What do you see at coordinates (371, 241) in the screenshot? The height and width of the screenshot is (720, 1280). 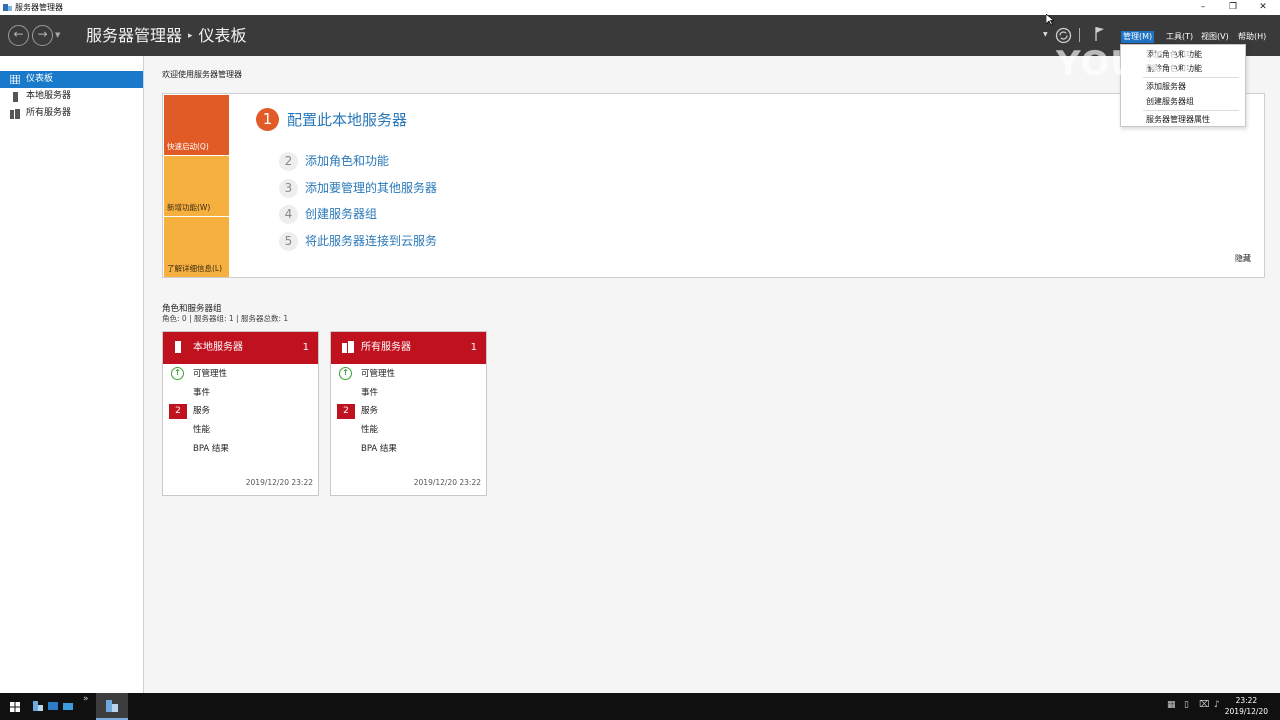 I see `connect-cloud-link: 将此服务器连接到云服务` at bounding box center [371, 241].